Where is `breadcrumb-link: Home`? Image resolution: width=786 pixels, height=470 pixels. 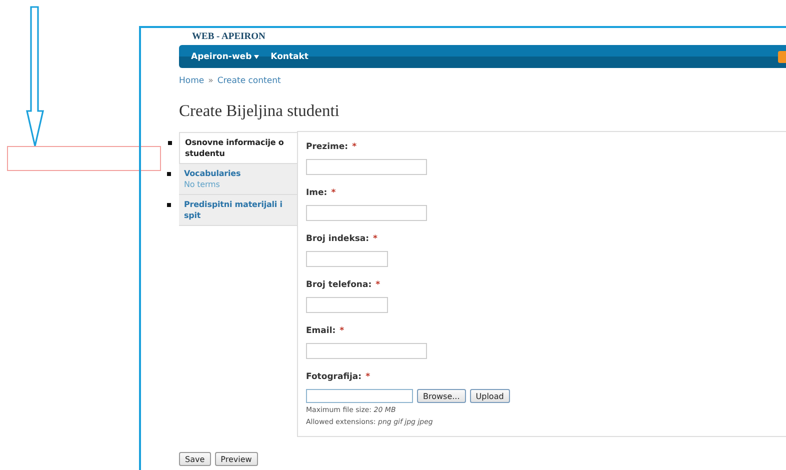
breadcrumb-link: Home is located at coordinates (191, 82).